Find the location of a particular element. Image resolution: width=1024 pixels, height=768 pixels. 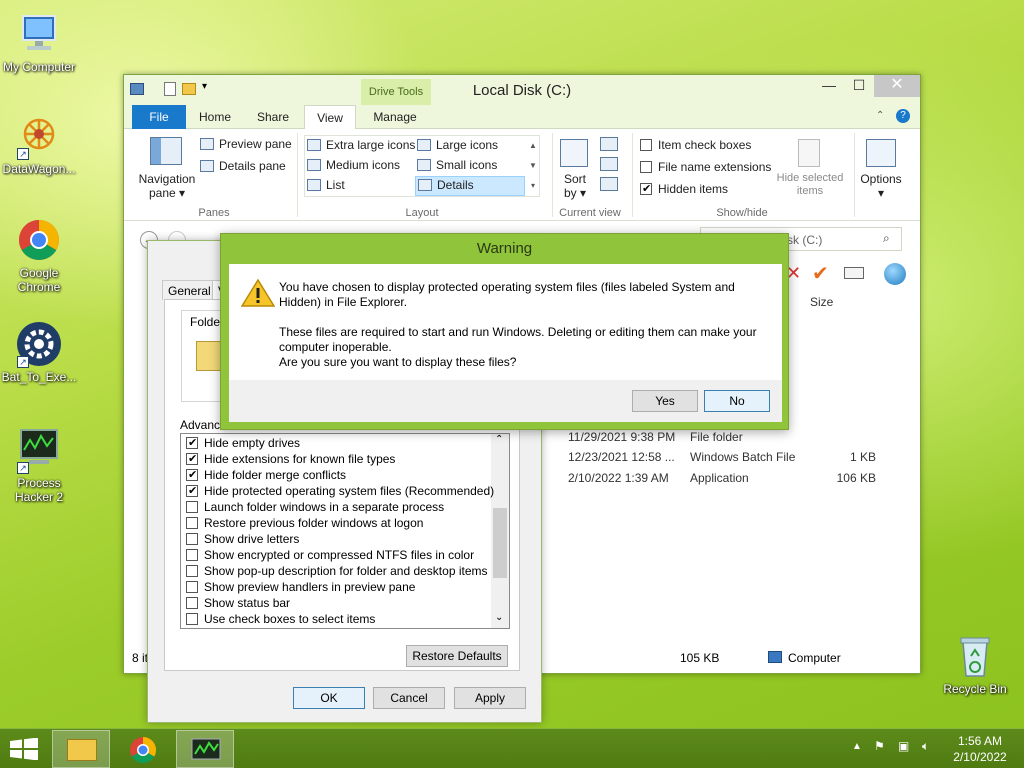

preview-pane-icon is located at coordinates (207, 144).